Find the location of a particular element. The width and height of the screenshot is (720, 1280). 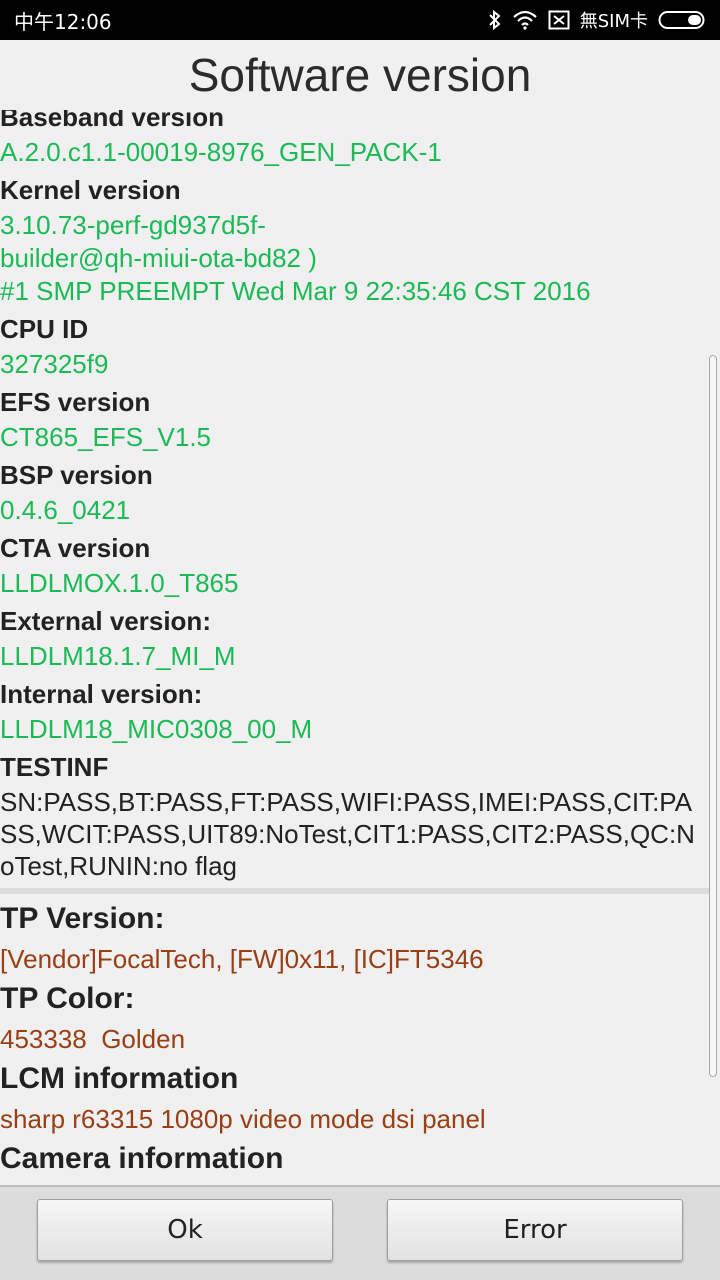

external-version-value: LLDLM18.1.7_MI_M is located at coordinates (118, 656).